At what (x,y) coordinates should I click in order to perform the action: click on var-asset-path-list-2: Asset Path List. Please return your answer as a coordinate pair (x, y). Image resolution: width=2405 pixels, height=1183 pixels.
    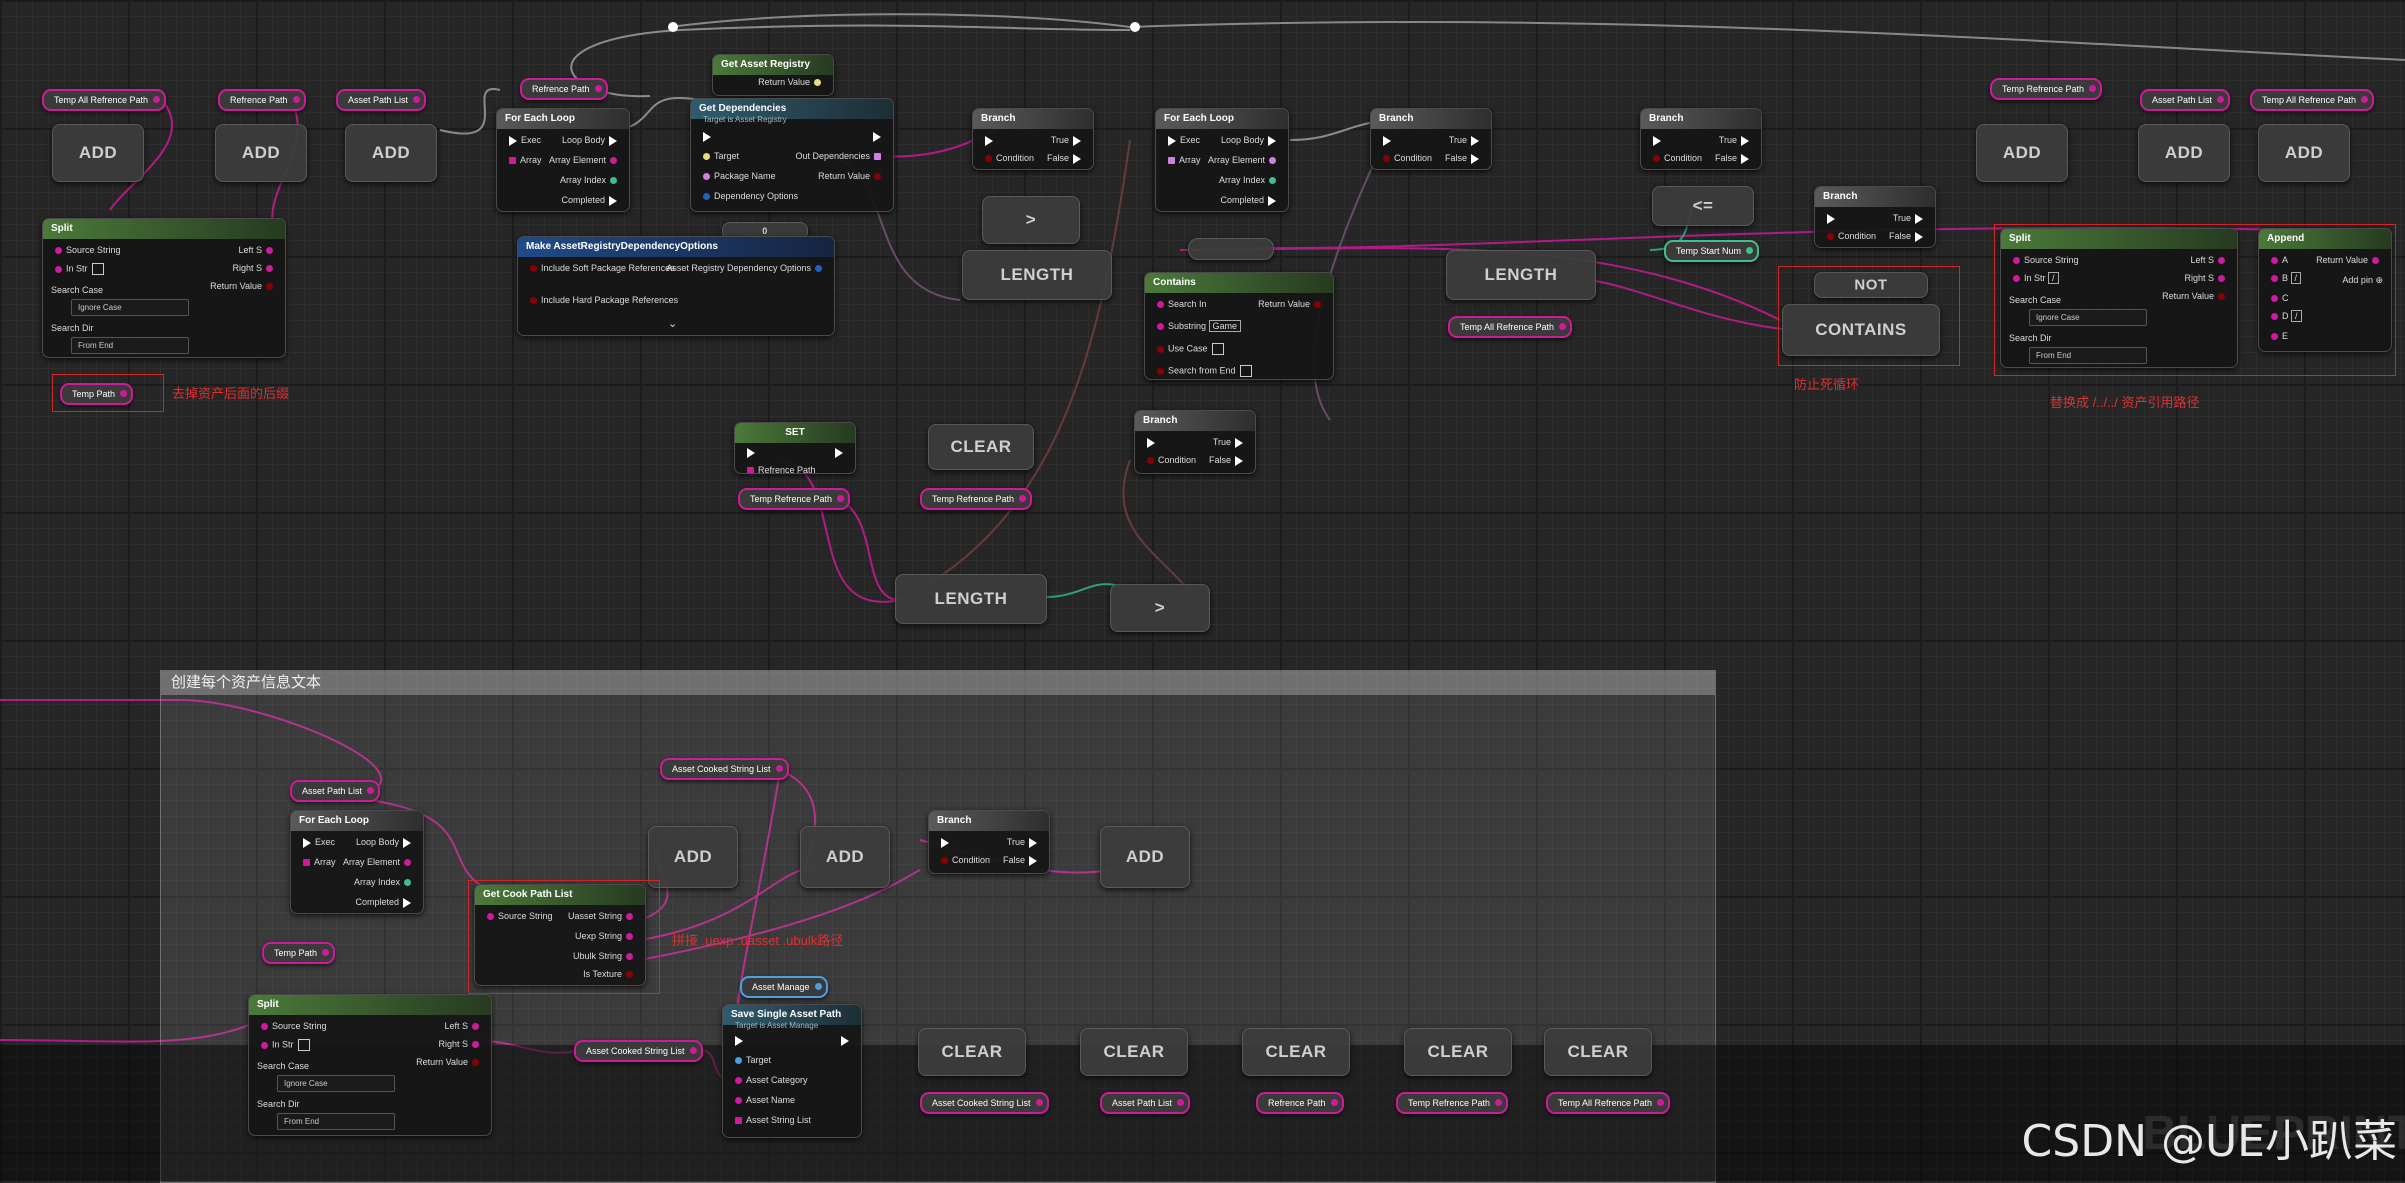
    Looking at the image, I should click on (2185, 100).